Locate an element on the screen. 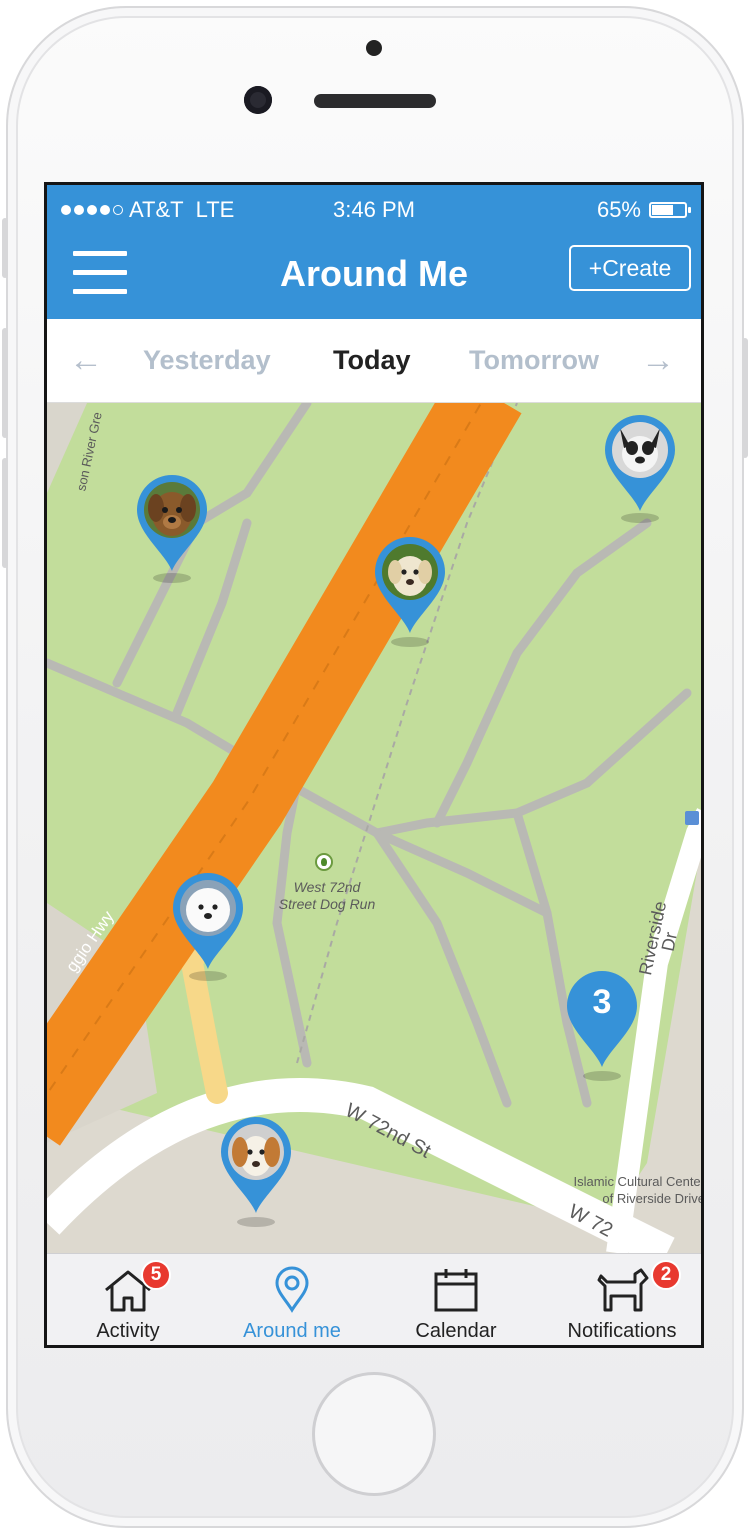 The width and height of the screenshot is (750, 1534). dog-park-poi-icon is located at coordinates (324, 862).